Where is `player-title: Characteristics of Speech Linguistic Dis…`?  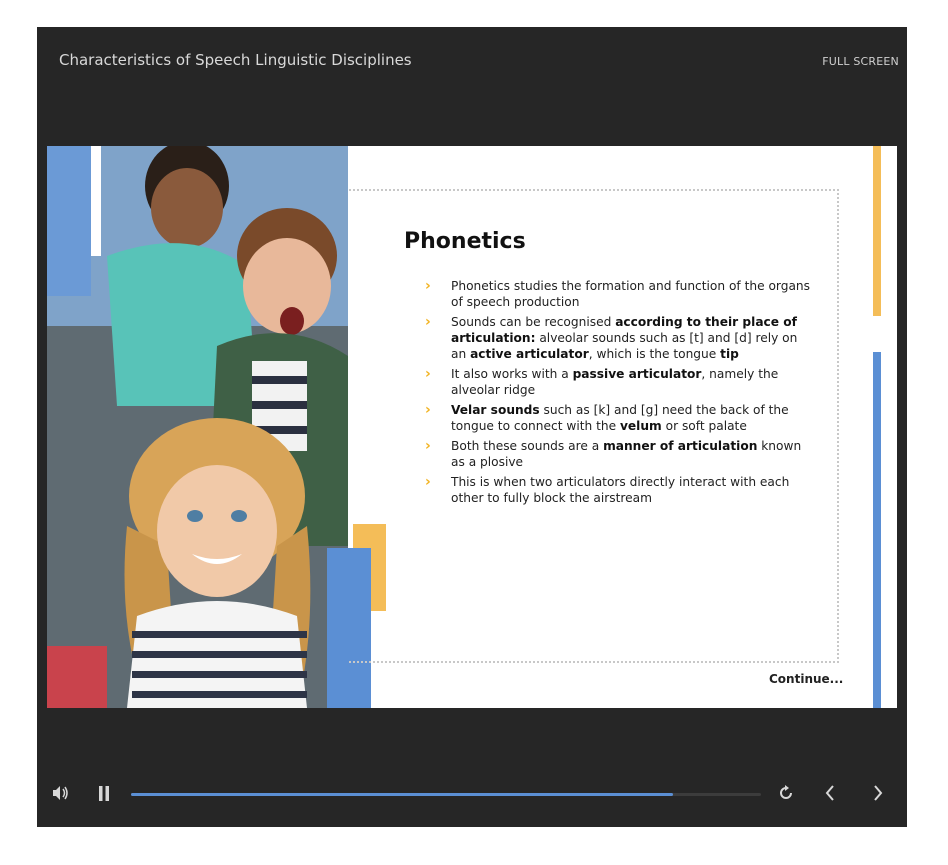
player-title: Characteristics of Speech Linguistic Dis… is located at coordinates (235, 60).